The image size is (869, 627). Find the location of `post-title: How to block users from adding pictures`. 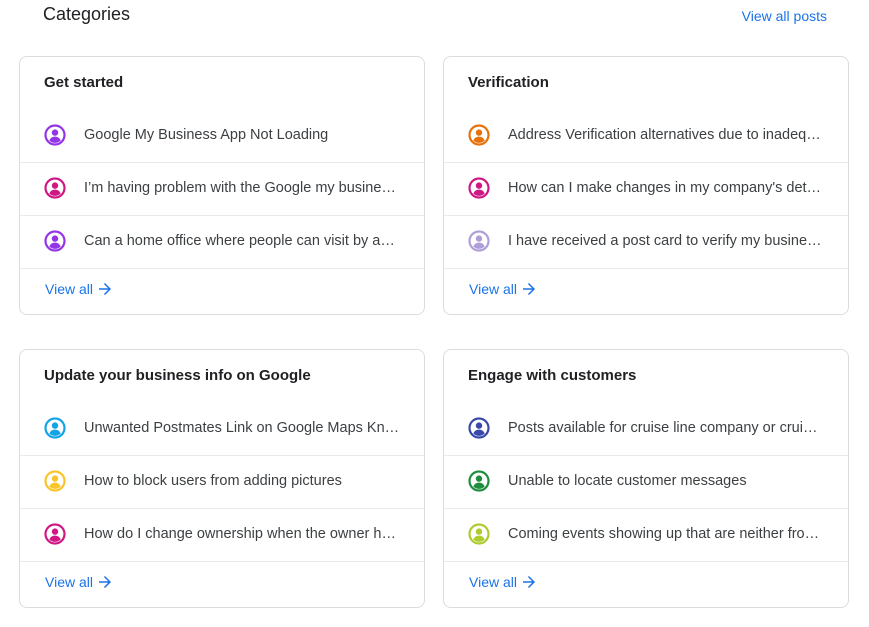

post-title: How to block users from adding pictures is located at coordinates (213, 481).